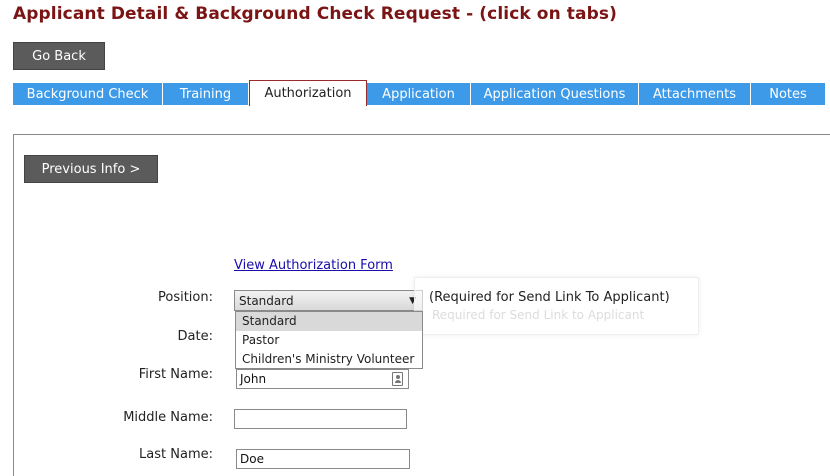 This screenshot has height=476, width=830. What do you see at coordinates (538, 315) in the screenshot?
I see `tooltip-text: Required for Send Link to Applicant` at bounding box center [538, 315].